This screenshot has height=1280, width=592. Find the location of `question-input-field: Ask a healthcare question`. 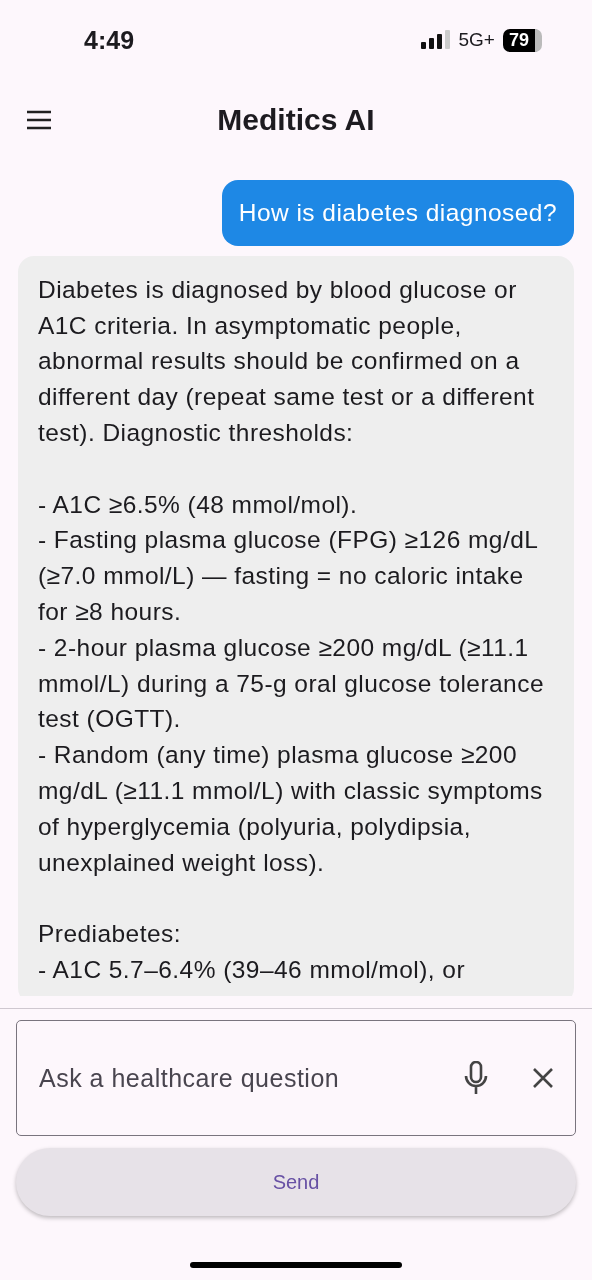

question-input-field: Ask a healthcare question is located at coordinates (296, 1078).